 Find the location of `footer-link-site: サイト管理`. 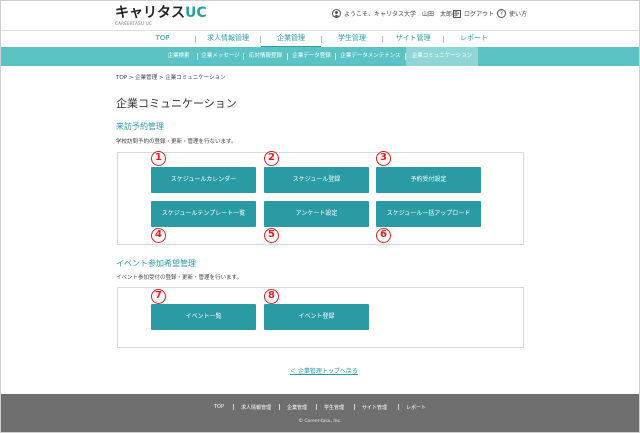

footer-link-site: サイト管理 is located at coordinates (374, 407).